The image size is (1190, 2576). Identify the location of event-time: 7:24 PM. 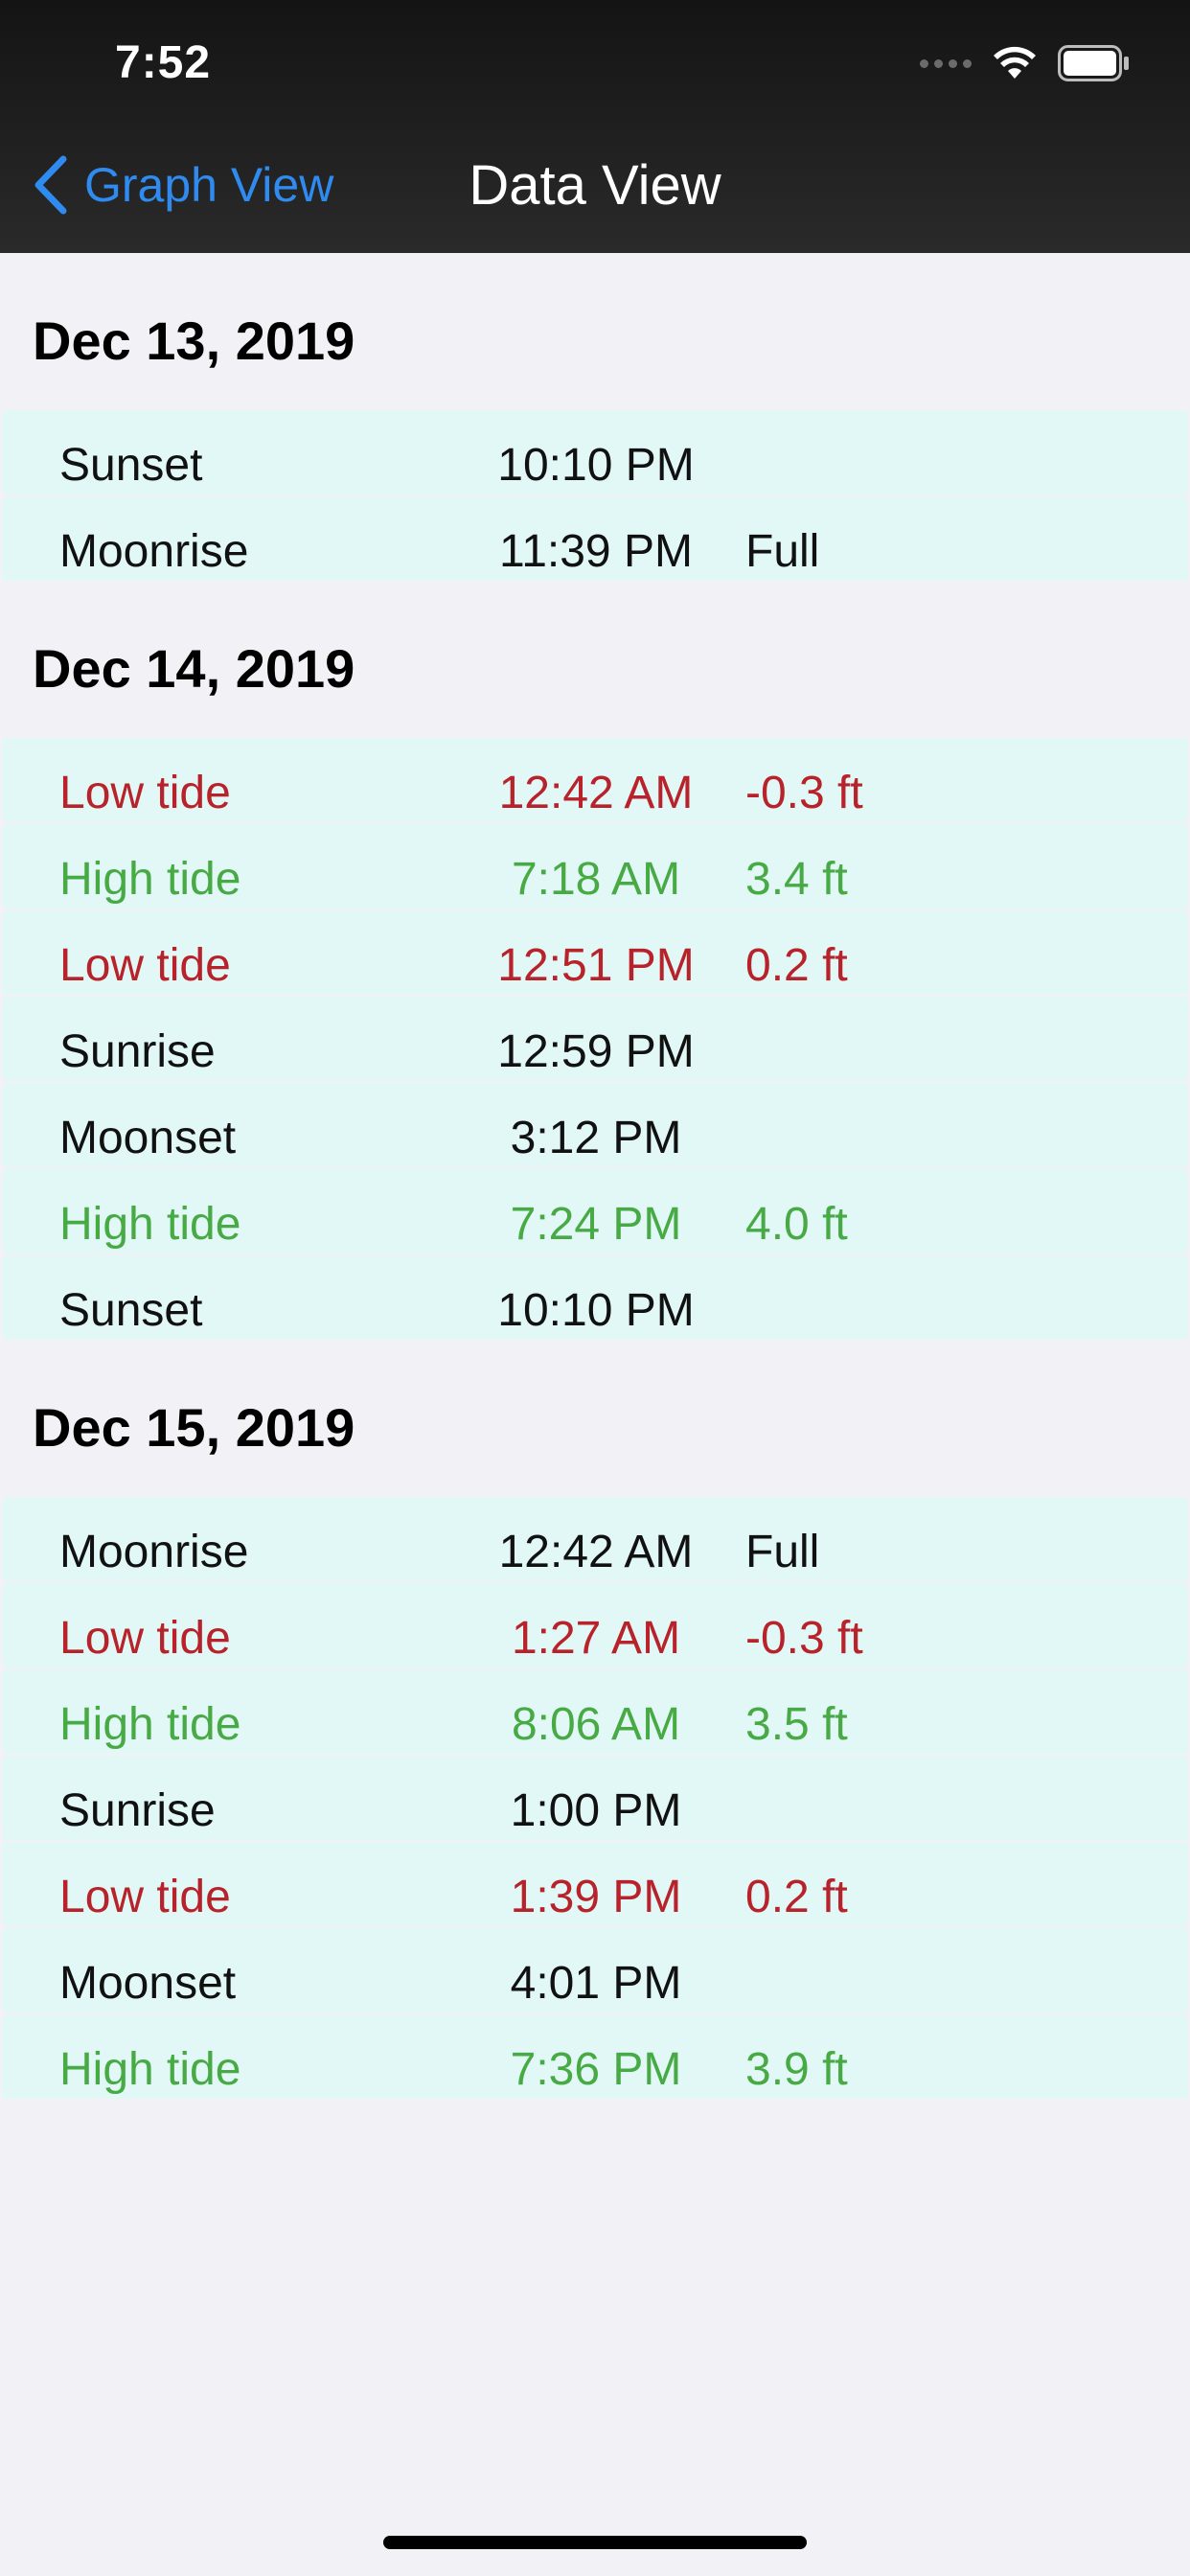
(596, 1224).